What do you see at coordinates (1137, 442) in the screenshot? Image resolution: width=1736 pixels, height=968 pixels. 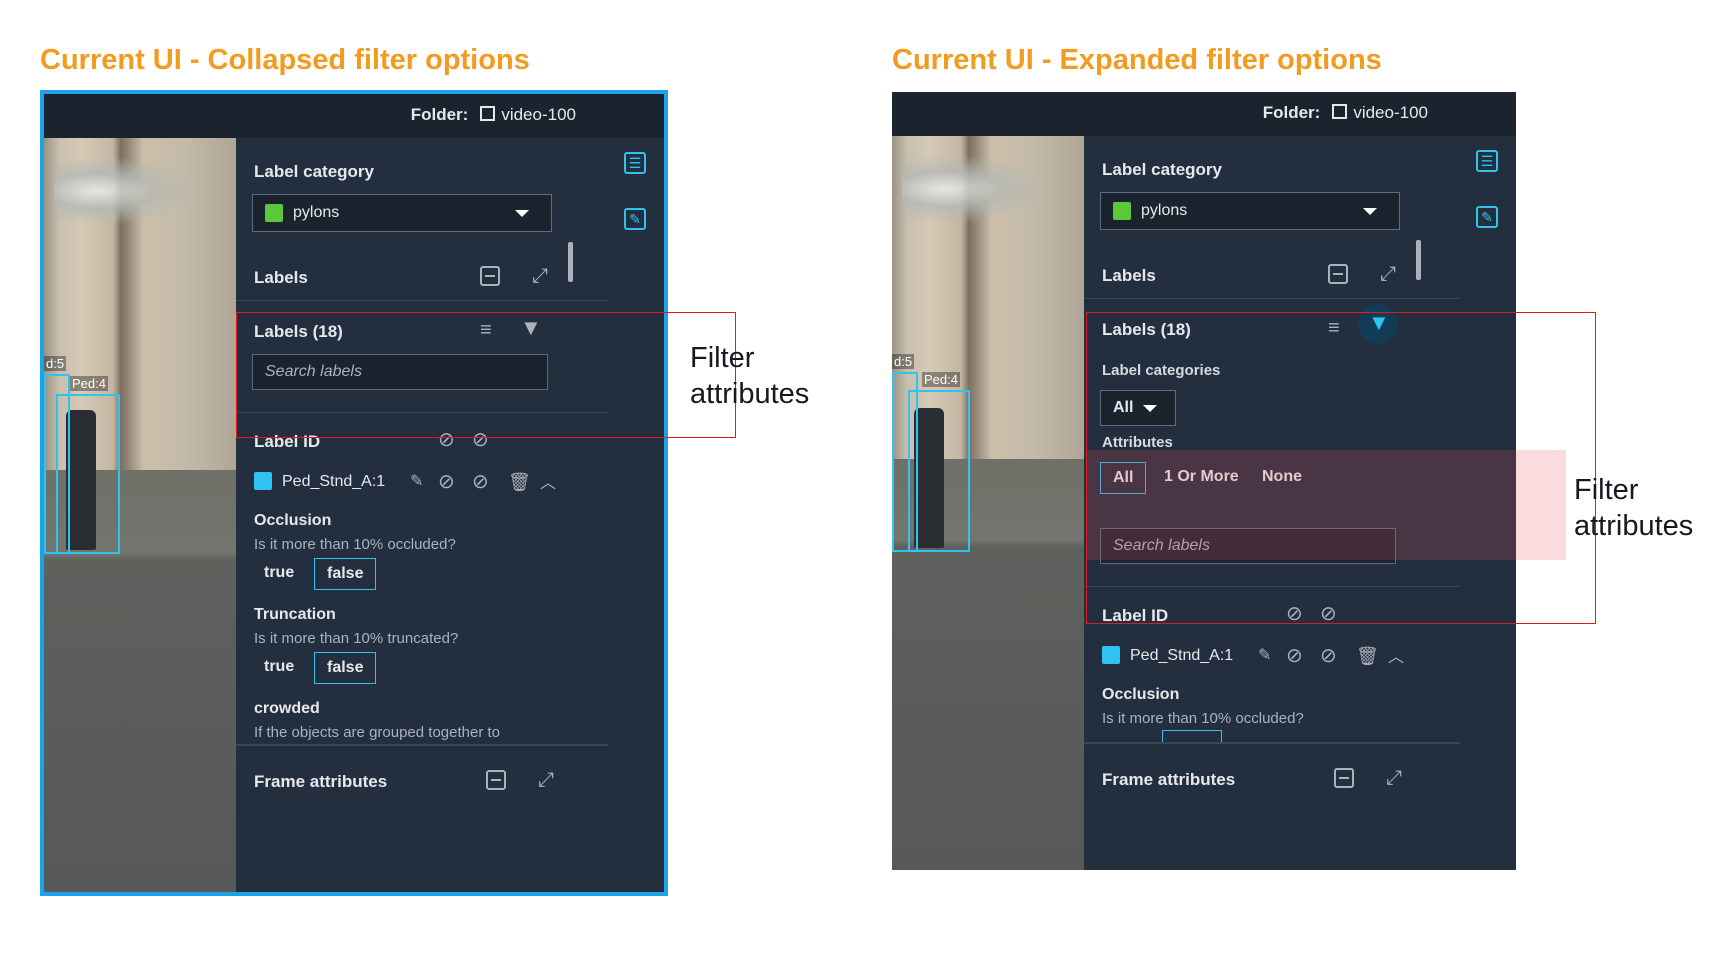 I see `attributes-title: Attributes` at bounding box center [1137, 442].